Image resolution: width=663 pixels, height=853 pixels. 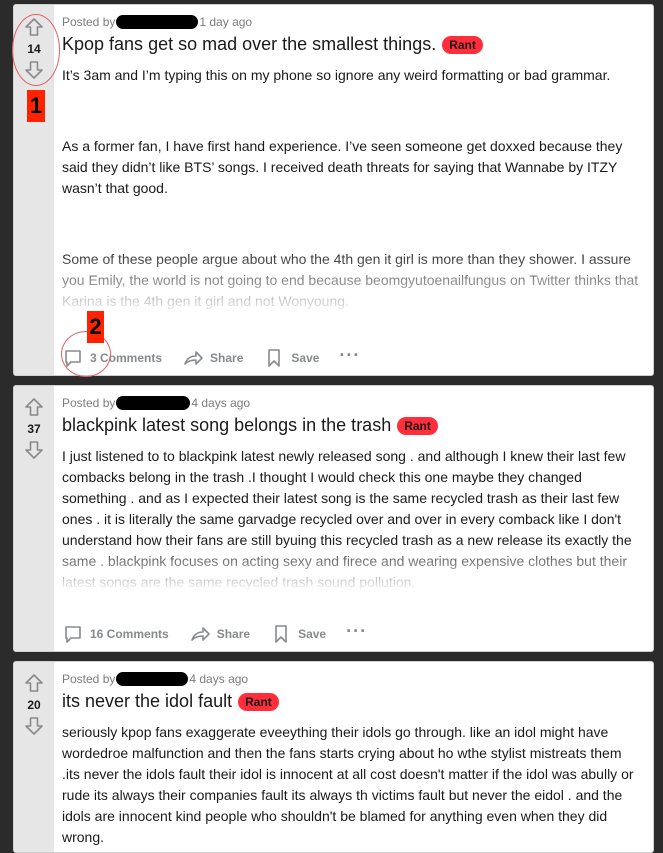 What do you see at coordinates (34, 757) in the screenshot?
I see `vote-column: 20` at bounding box center [34, 757].